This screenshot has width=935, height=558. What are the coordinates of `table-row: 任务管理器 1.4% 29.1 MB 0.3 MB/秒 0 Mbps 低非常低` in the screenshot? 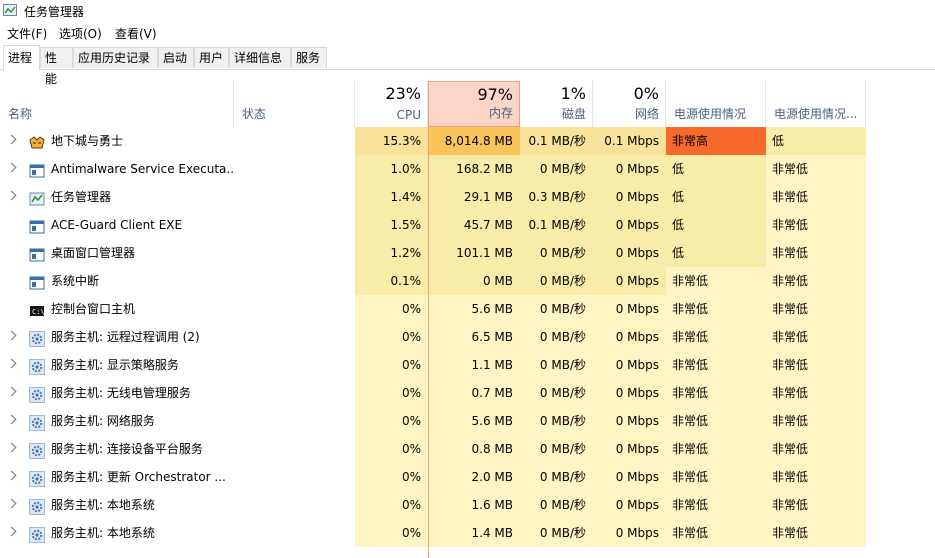 It's located at (467, 197).